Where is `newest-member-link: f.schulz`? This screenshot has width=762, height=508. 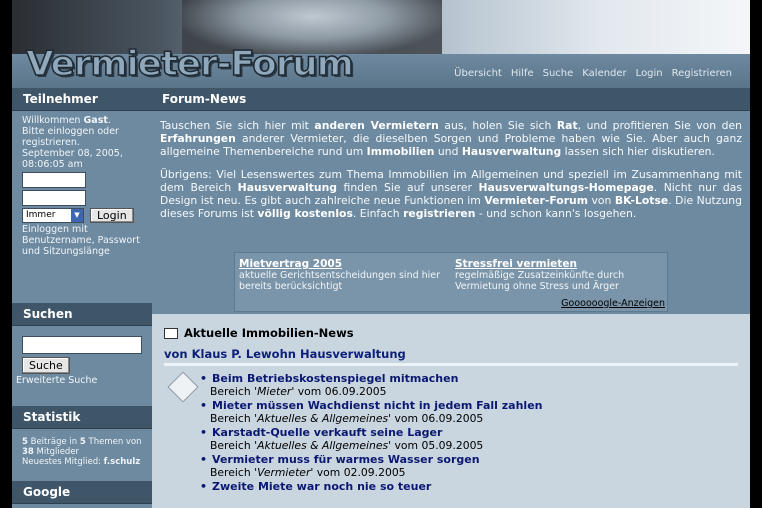 newest-member-link: f.schulz is located at coordinates (122, 462).